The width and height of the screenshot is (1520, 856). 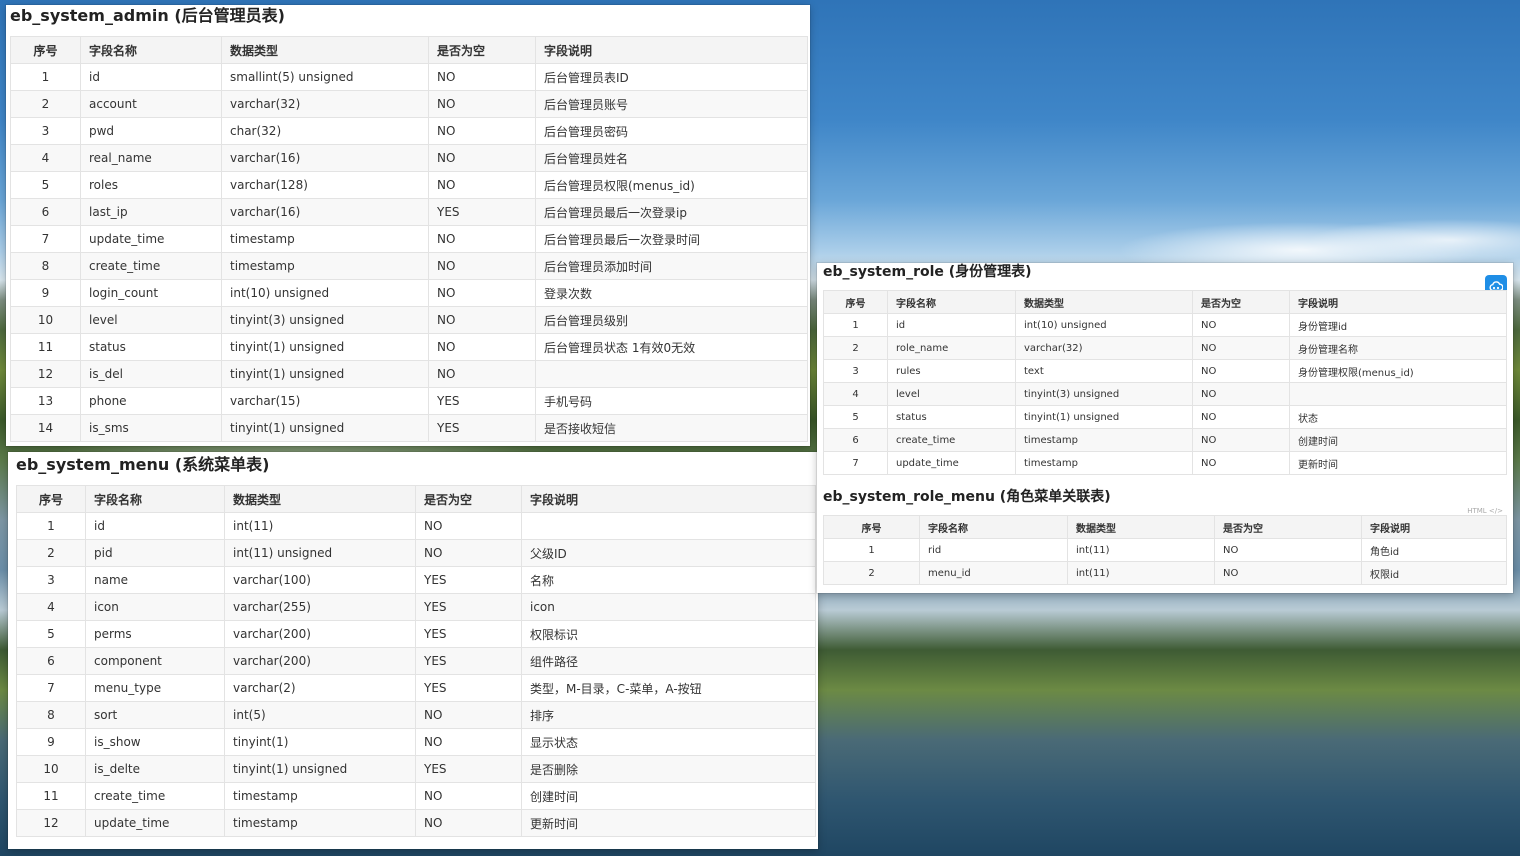 What do you see at coordinates (1398, 371) in the screenshot?
I see `table-cell: 身份管理权限(menus_id)` at bounding box center [1398, 371].